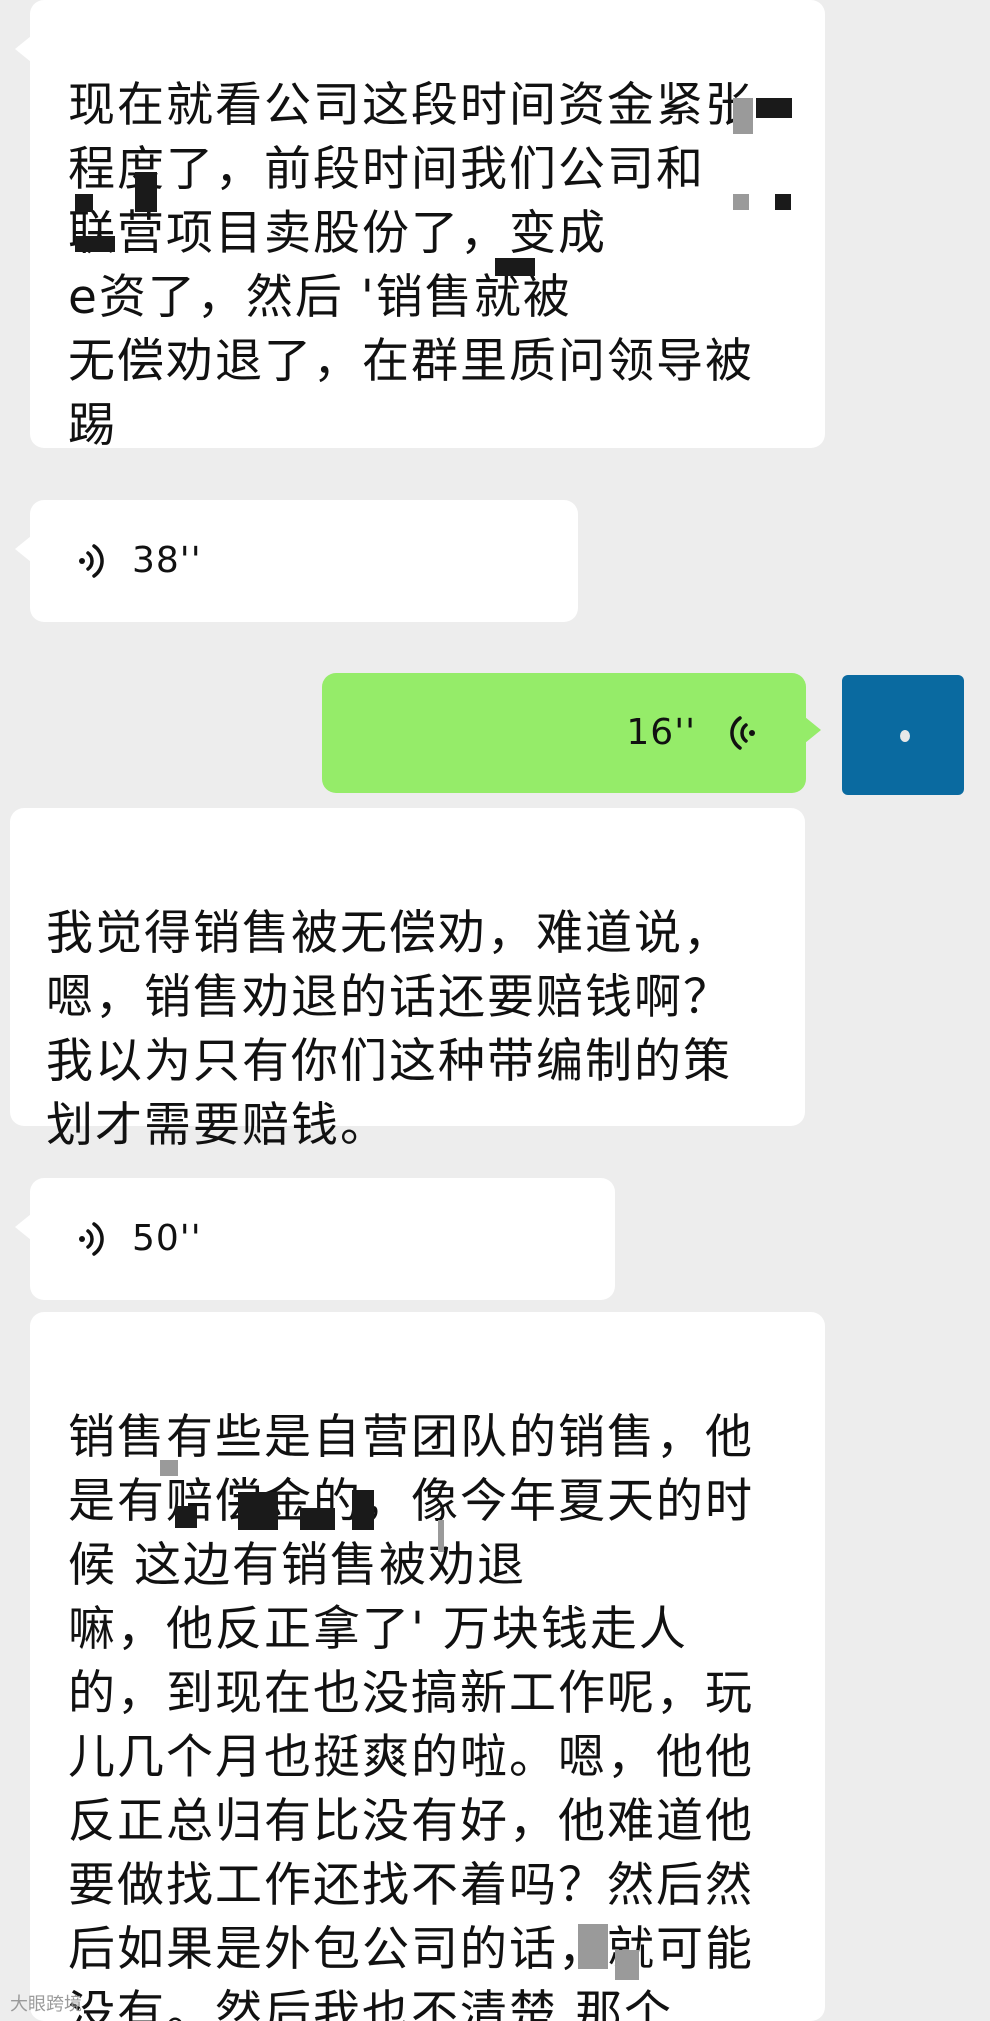 The height and width of the screenshot is (2021, 990). What do you see at coordinates (167, 1238) in the screenshot?
I see `voice-duration: 50''` at bounding box center [167, 1238].